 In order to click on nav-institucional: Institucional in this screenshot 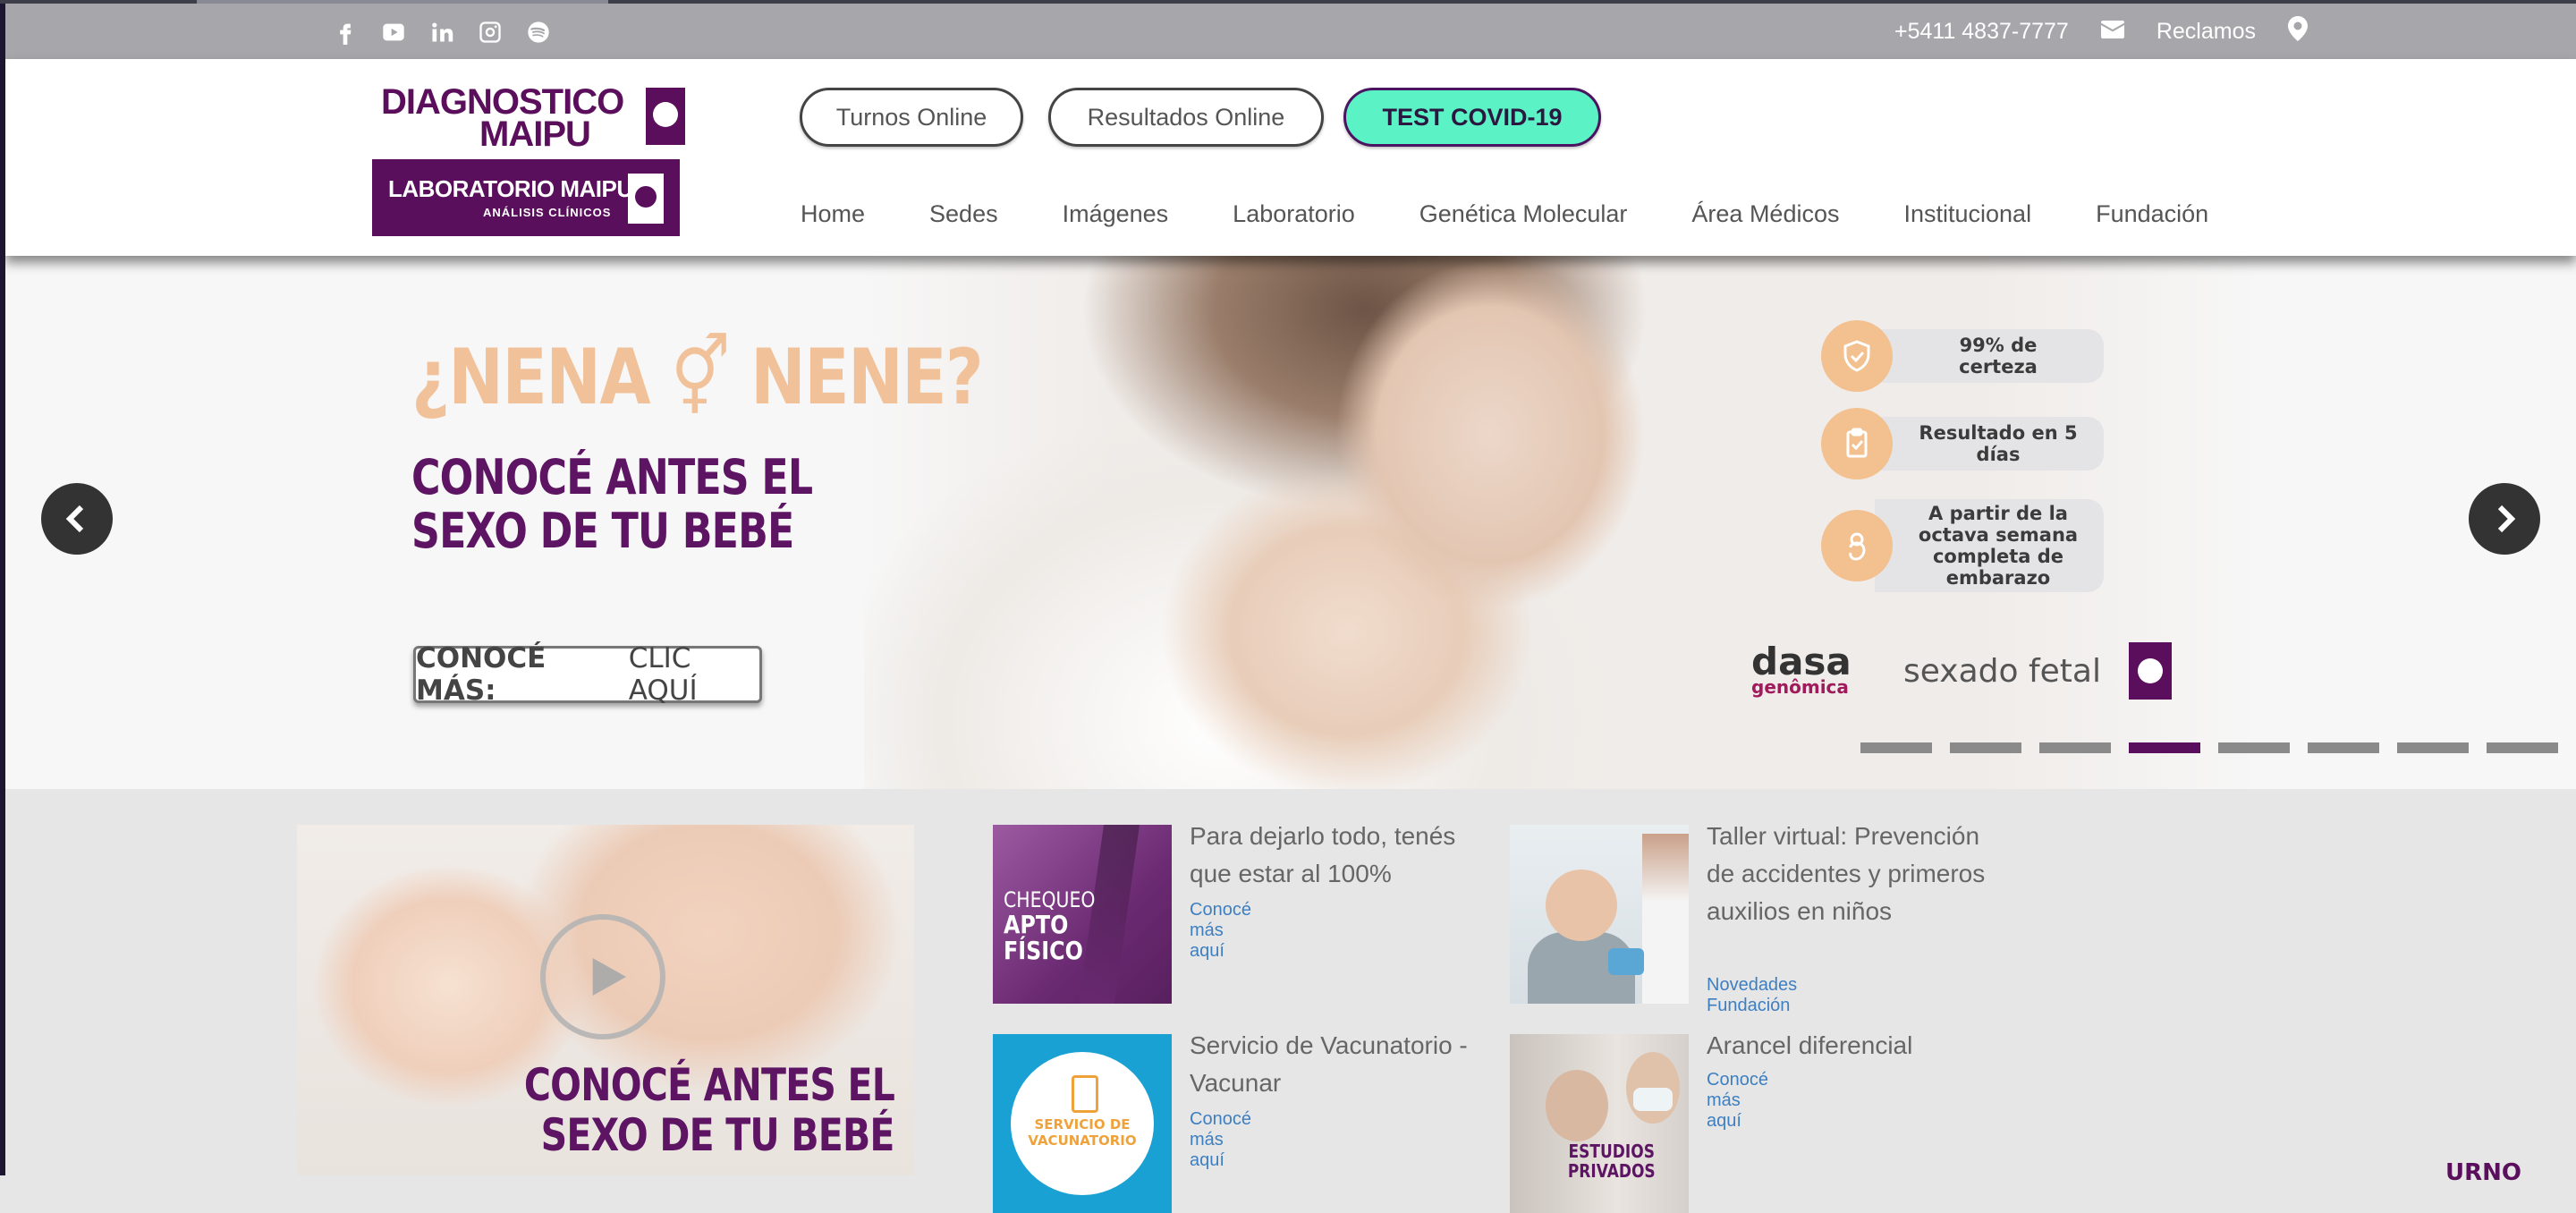, I will do `click(1967, 214)`.